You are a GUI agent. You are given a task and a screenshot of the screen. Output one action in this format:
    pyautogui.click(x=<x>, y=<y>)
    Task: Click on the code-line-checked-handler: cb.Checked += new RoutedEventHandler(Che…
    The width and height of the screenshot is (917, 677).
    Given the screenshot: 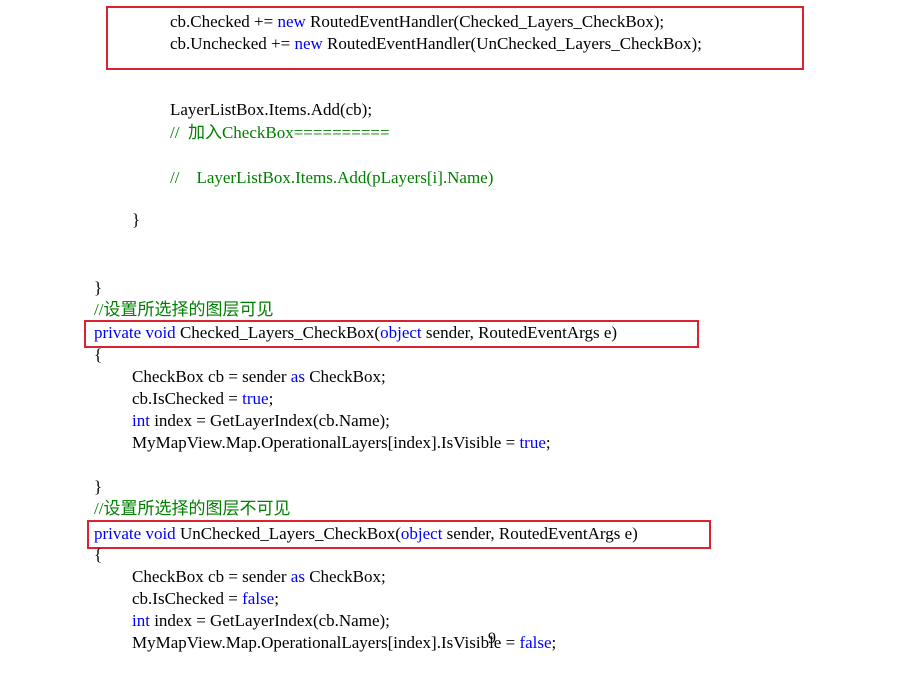 What is the action you would take?
    pyautogui.click(x=417, y=22)
    